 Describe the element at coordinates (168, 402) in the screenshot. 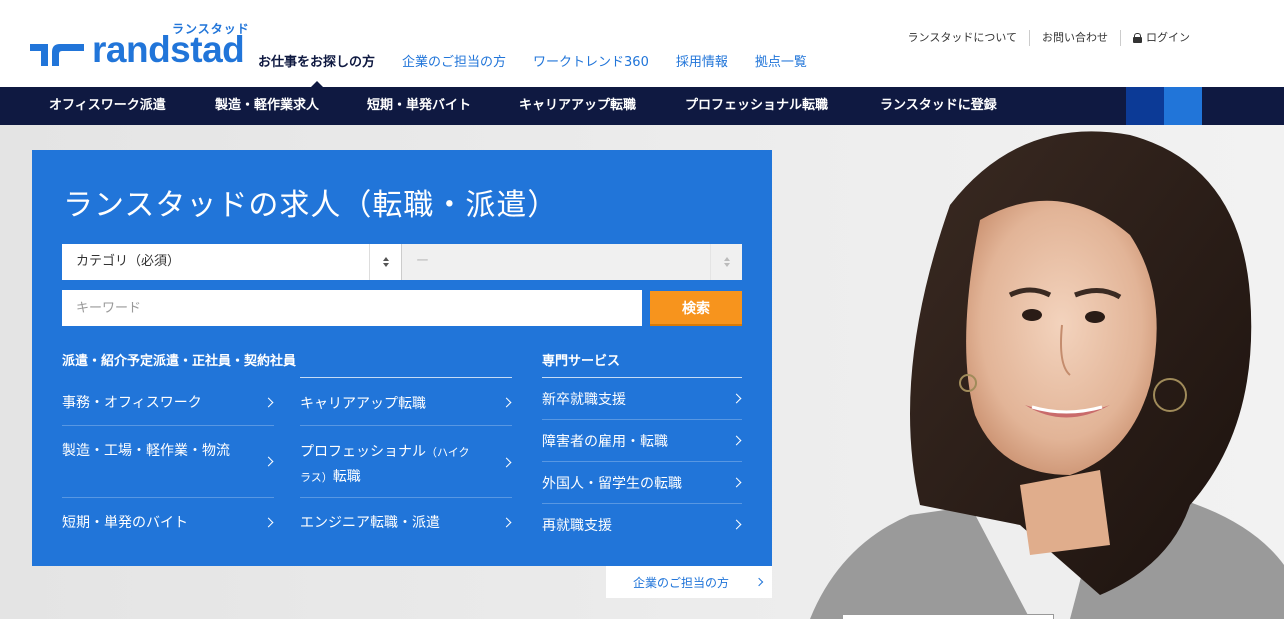

I see `link-office-work: 事務・オフィスワーク` at that location.